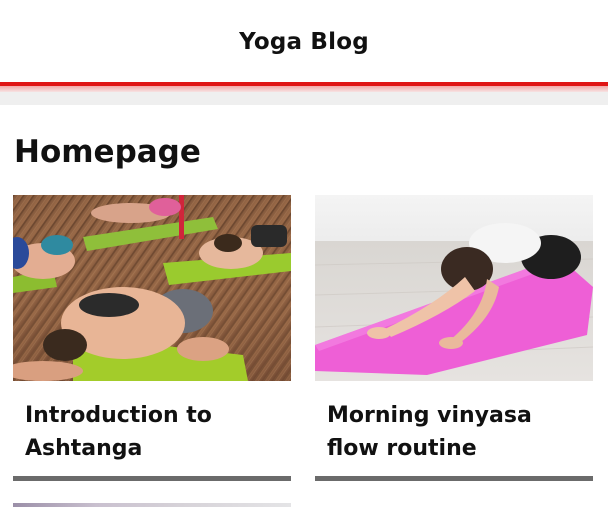 This screenshot has width=608, height=507. I want to click on nav-subbar, so click(304, 98).